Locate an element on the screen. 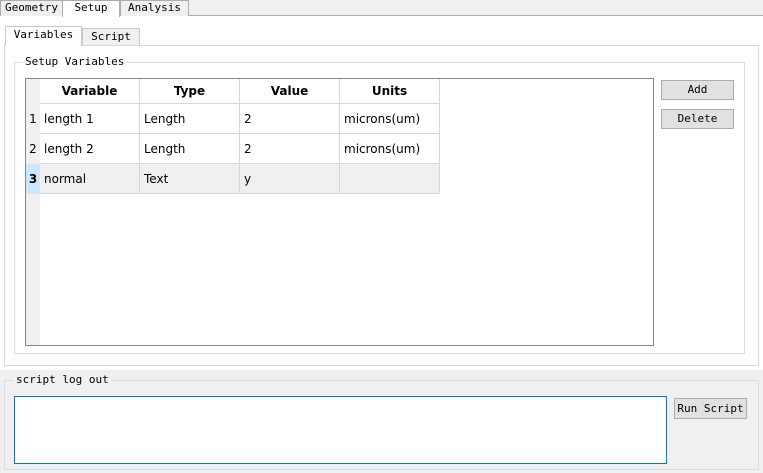 This screenshot has width=763, height=473. column-header-variable: Variable is located at coordinates (90, 91).